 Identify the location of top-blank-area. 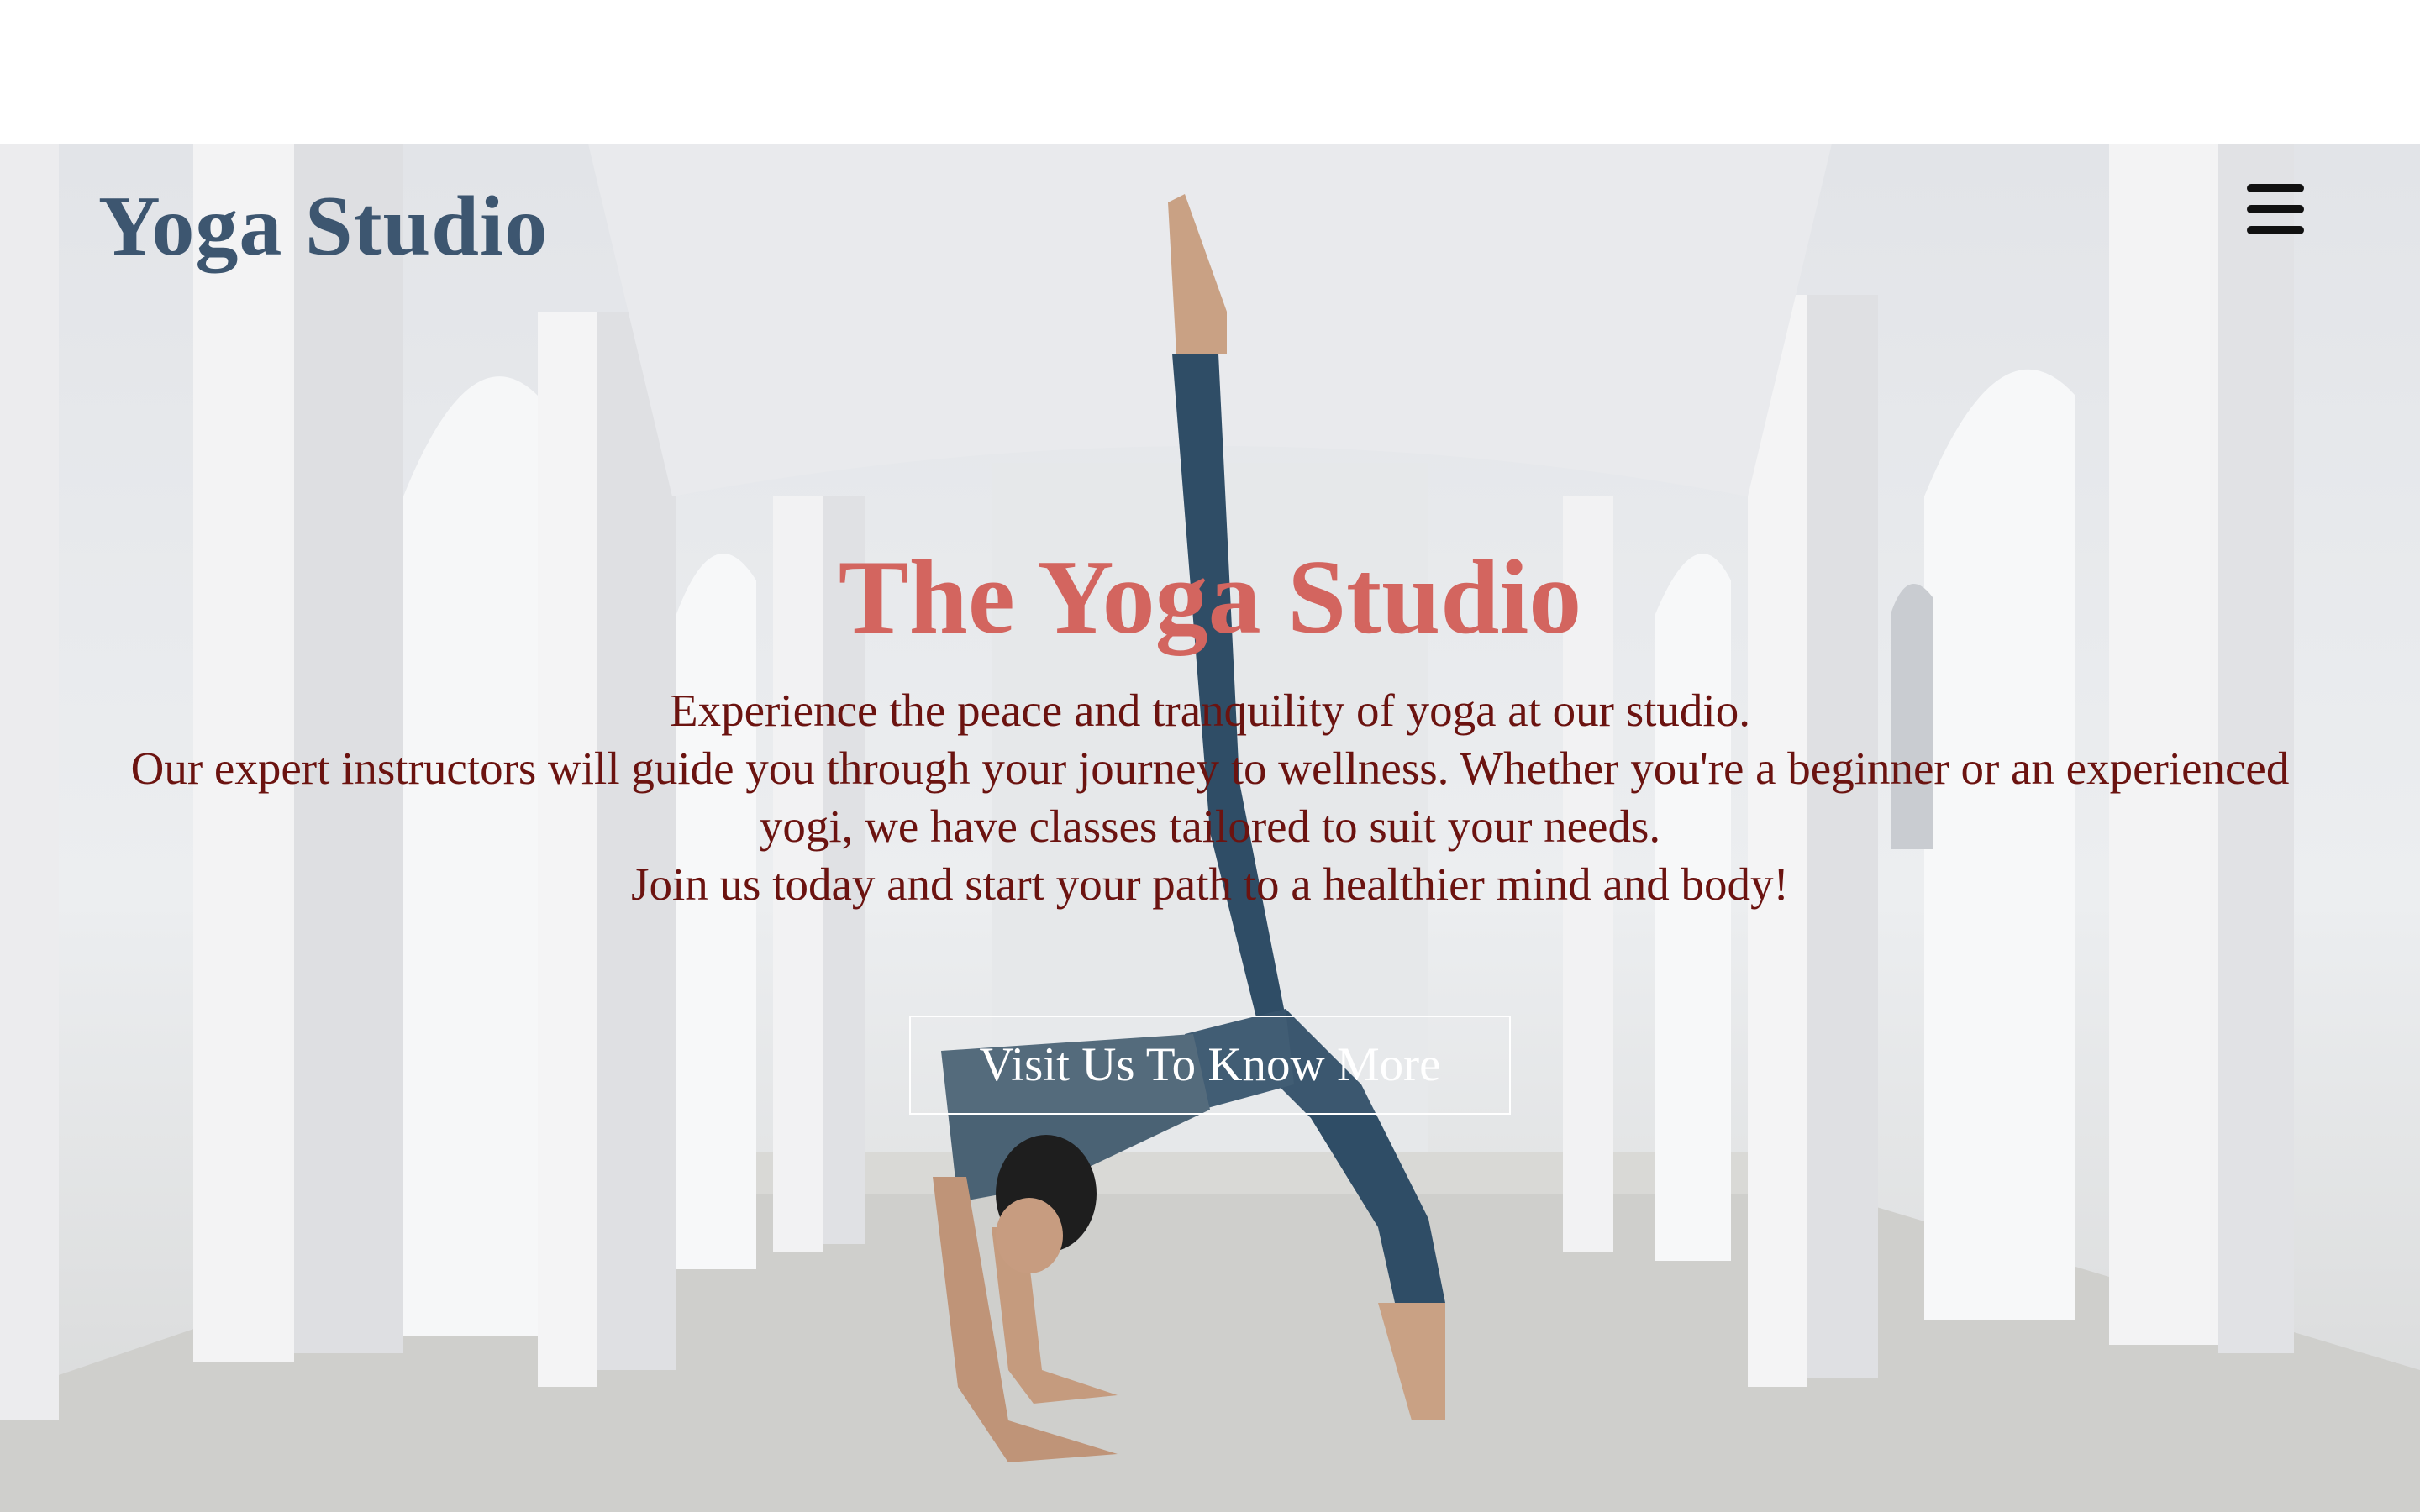
(1210, 72).